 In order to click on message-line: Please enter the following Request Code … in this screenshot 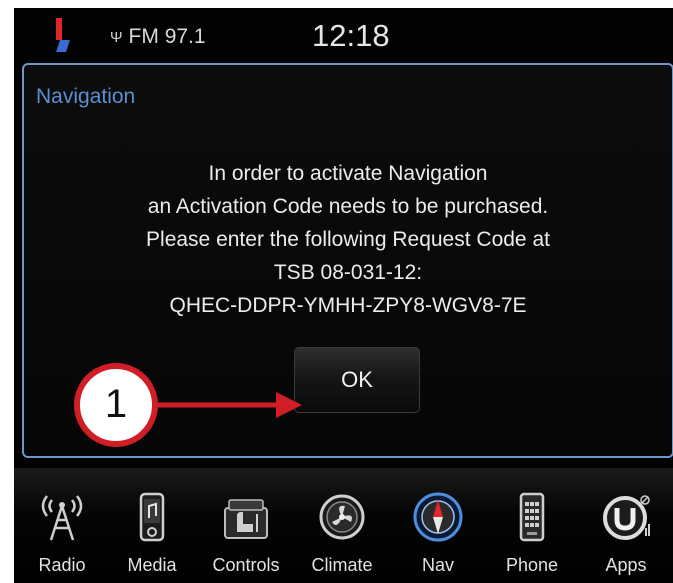, I will do `click(348, 239)`.